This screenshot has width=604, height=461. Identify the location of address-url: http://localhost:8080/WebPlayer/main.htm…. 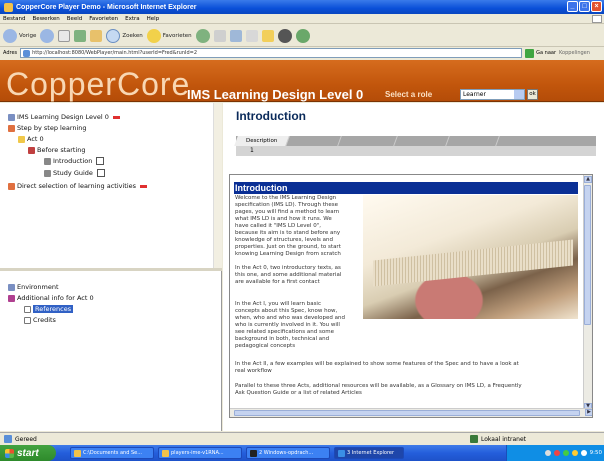
(115, 53).